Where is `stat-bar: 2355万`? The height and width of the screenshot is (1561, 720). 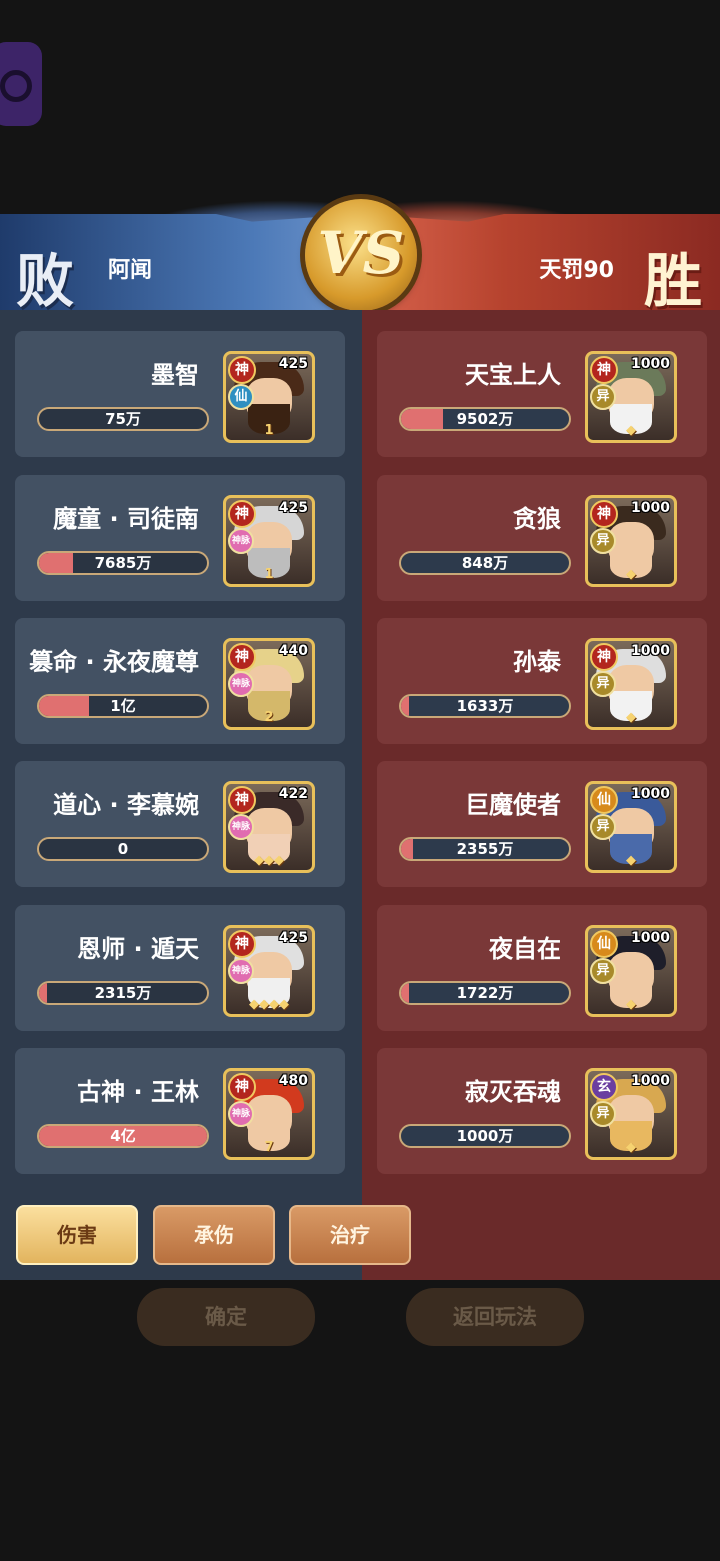
stat-bar: 2355万 is located at coordinates (485, 849).